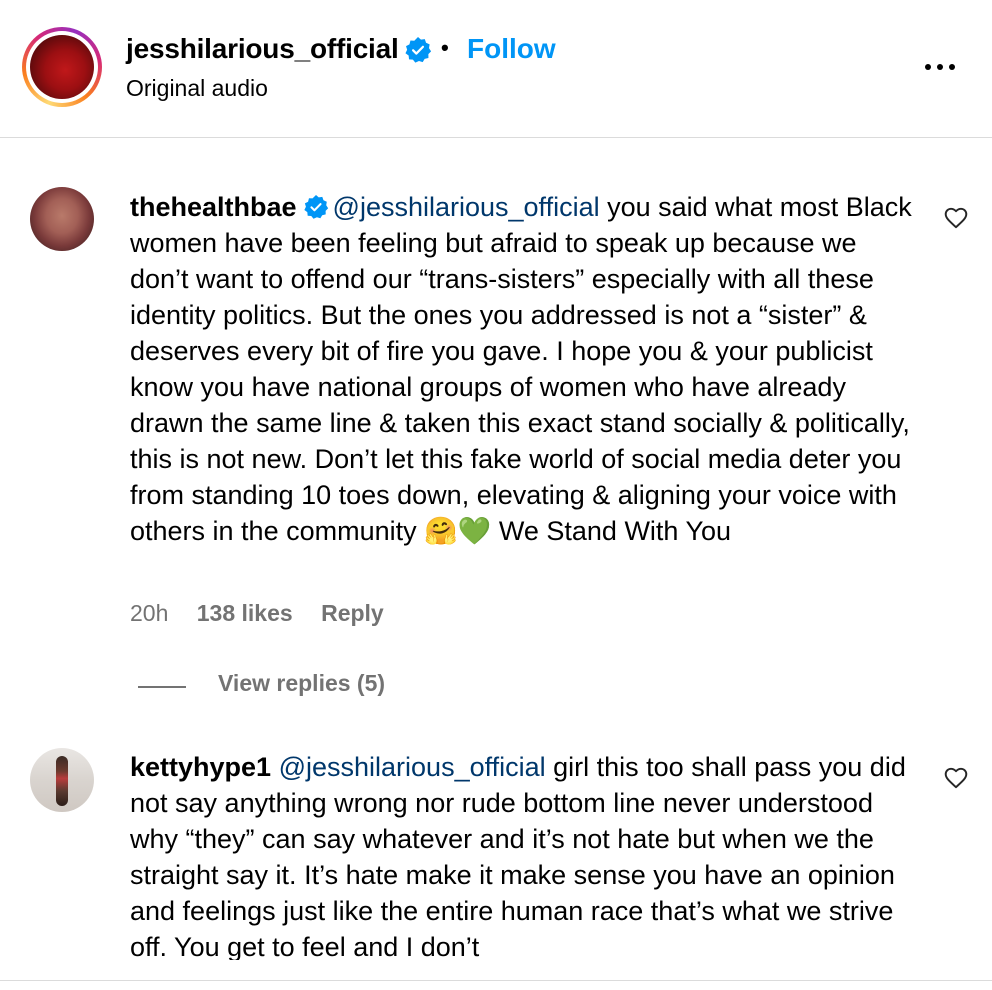 The width and height of the screenshot is (992, 990). What do you see at coordinates (511, 49) in the screenshot?
I see `follow-button: Follow` at bounding box center [511, 49].